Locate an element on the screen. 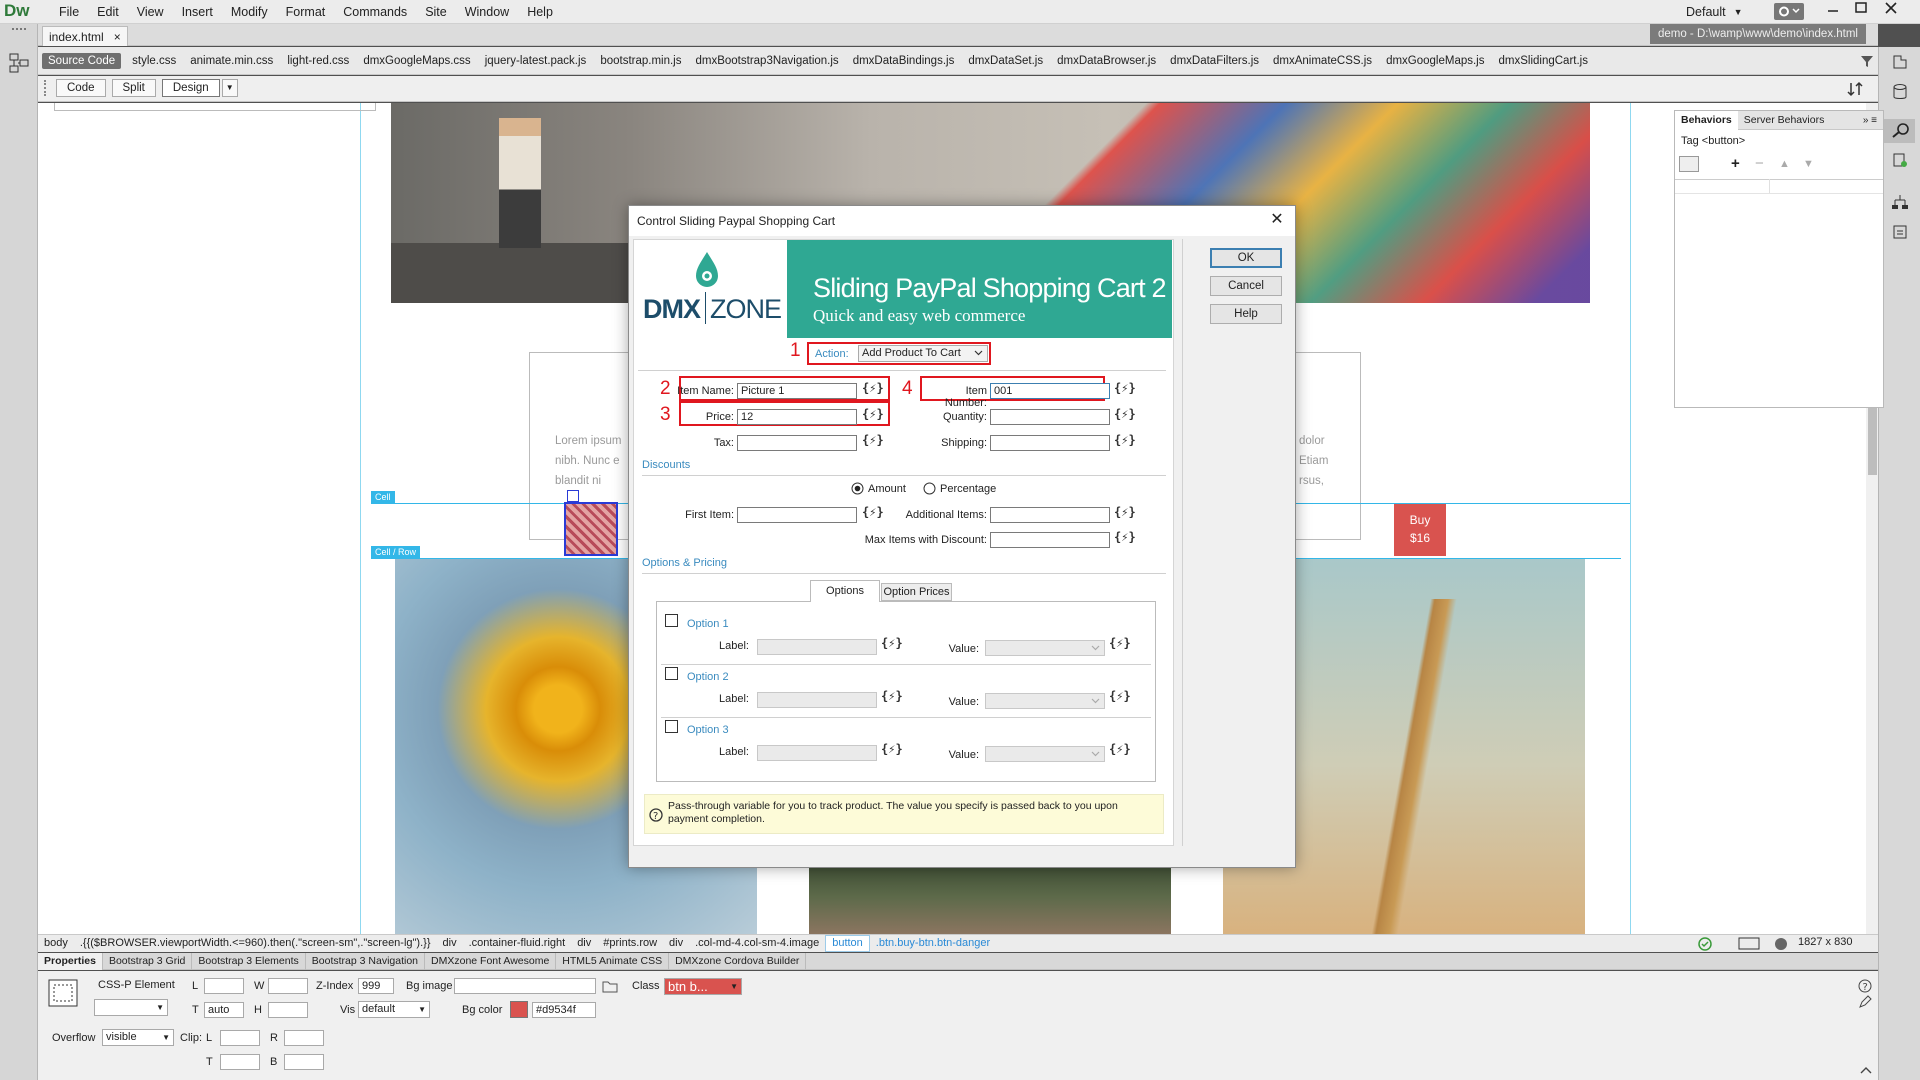  database-icon is located at coordinates (1900, 92).